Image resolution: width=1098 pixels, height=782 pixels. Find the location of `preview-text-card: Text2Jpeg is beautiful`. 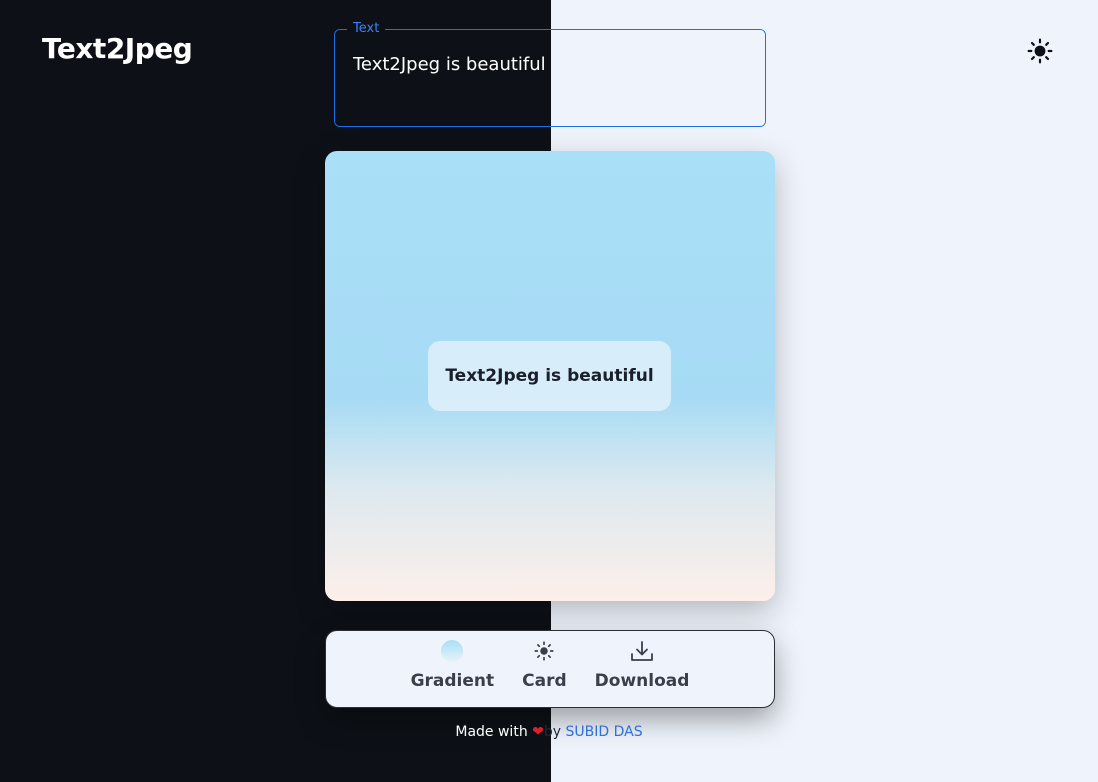

preview-text-card: Text2Jpeg is beautiful is located at coordinates (549, 376).